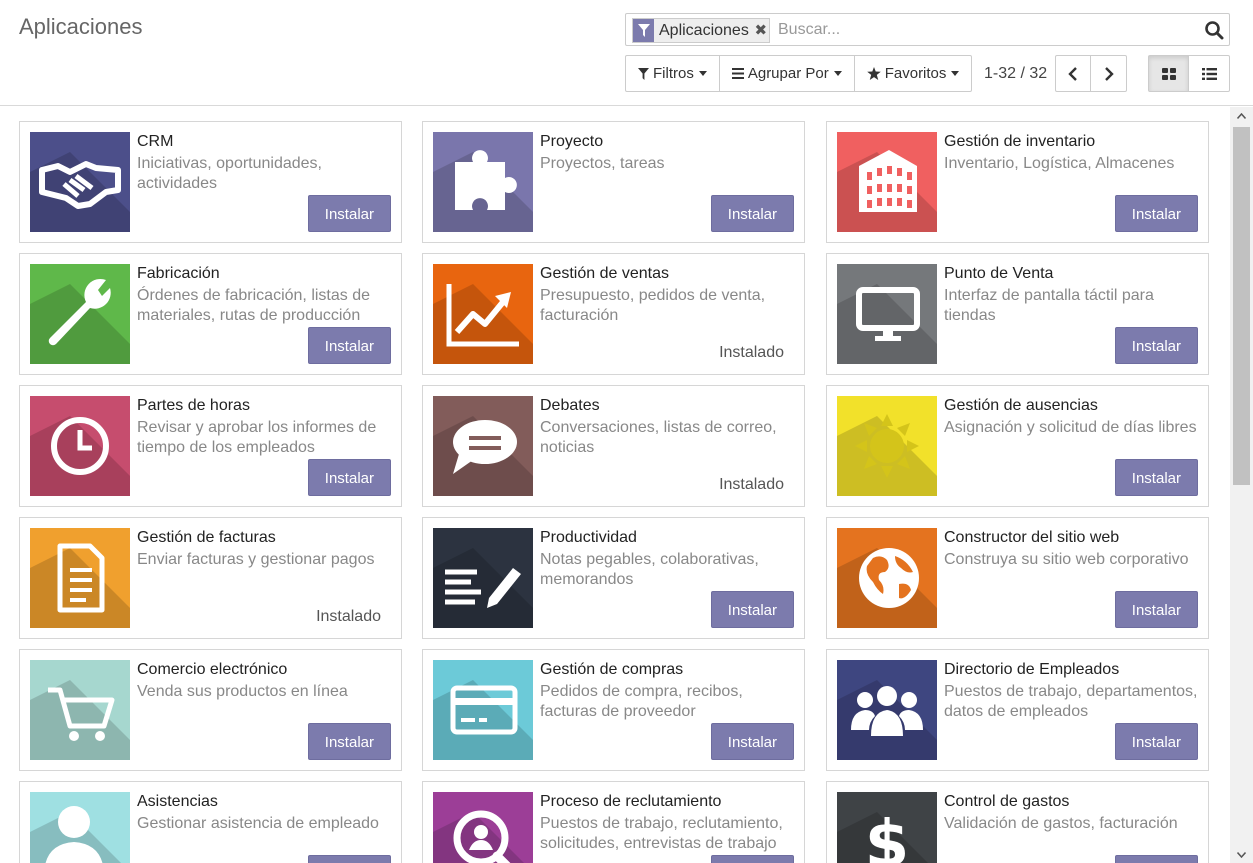 The width and height of the screenshot is (1253, 863). I want to click on dollar-icon: $, so click(887, 827).